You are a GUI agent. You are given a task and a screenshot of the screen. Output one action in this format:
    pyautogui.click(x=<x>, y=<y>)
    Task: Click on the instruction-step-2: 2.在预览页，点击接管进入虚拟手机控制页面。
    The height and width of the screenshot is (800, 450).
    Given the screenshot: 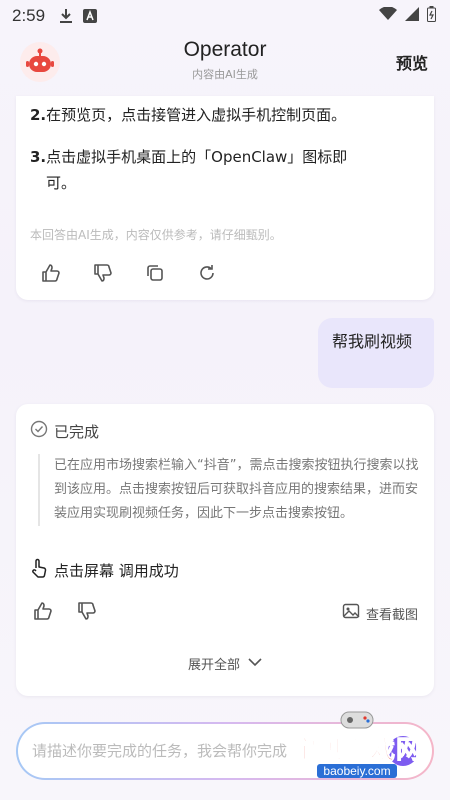 What is the action you would take?
    pyautogui.click(x=188, y=115)
    